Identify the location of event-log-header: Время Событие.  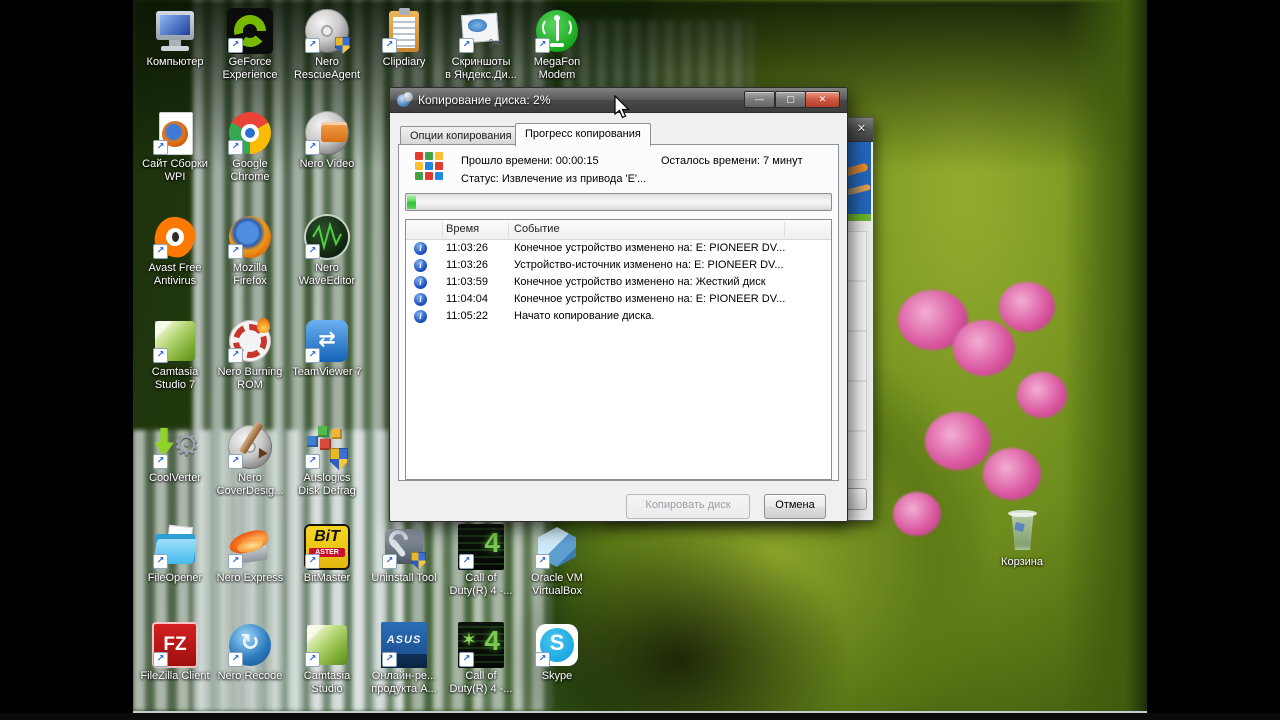
(618, 230).